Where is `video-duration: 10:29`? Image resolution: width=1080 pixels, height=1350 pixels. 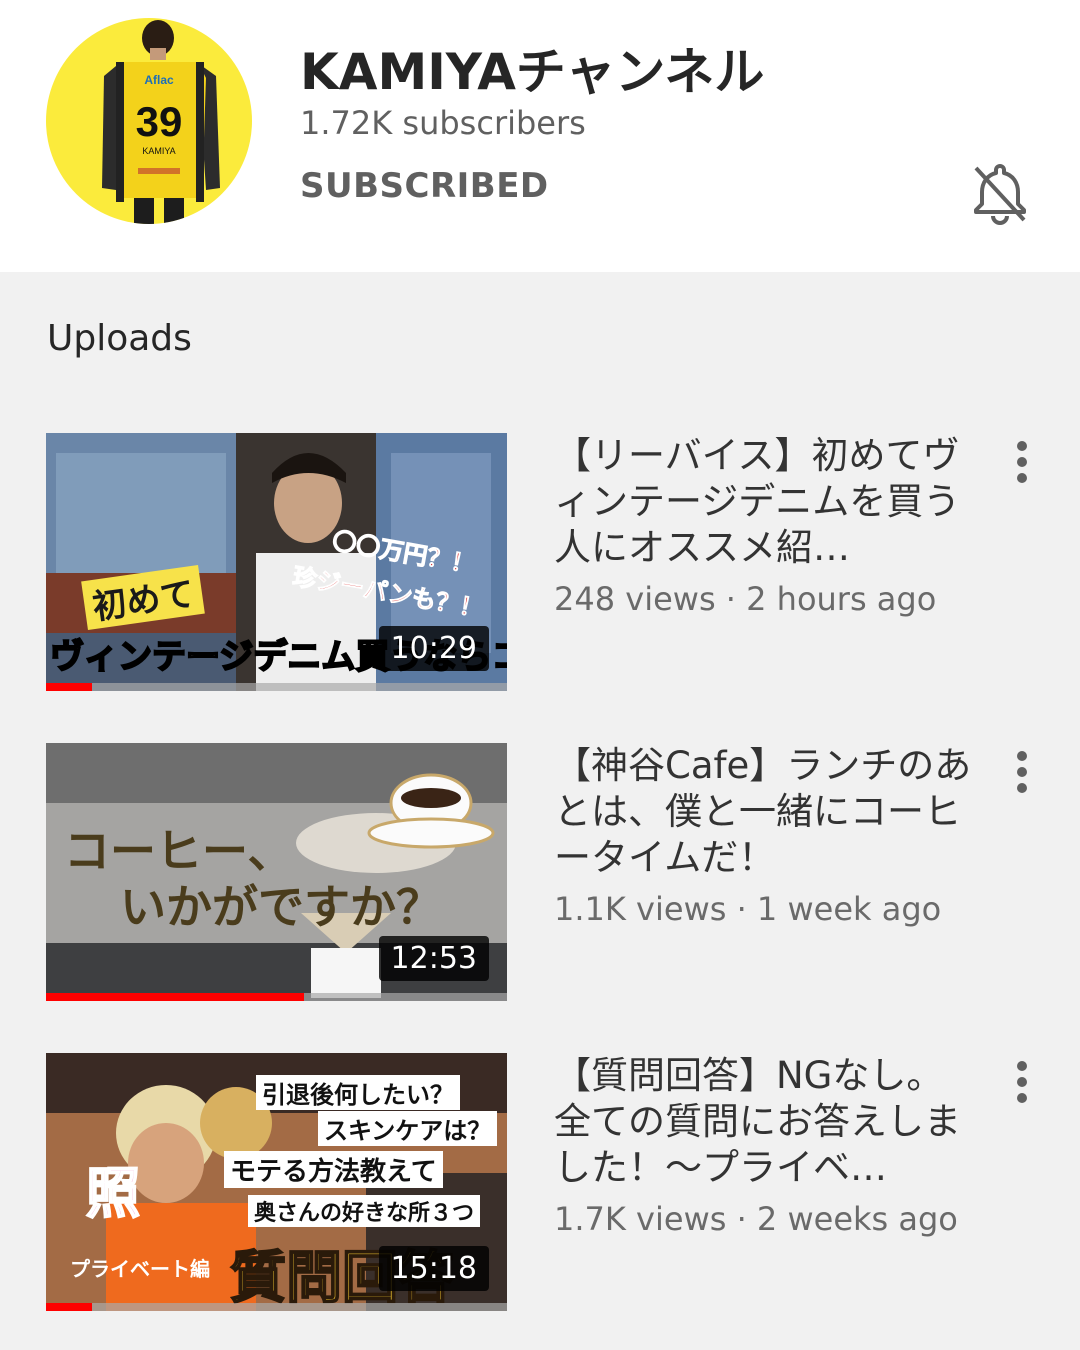
video-duration: 10:29 is located at coordinates (433, 648).